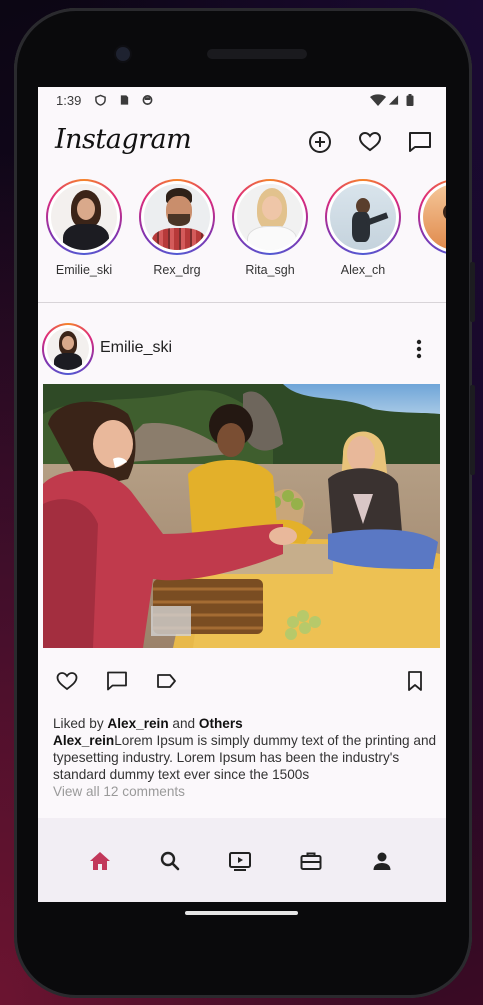 This screenshot has width=483, height=1005. What do you see at coordinates (320, 142) in the screenshot?
I see `add-post-icon` at bounding box center [320, 142].